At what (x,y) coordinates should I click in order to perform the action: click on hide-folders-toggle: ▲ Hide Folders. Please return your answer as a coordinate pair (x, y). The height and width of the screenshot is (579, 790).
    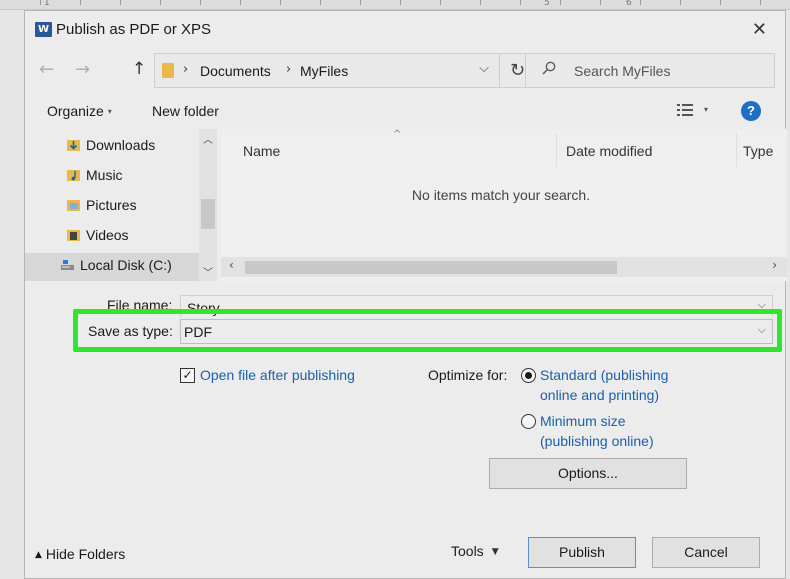
    Looking at the image, I should click on (80, 554).